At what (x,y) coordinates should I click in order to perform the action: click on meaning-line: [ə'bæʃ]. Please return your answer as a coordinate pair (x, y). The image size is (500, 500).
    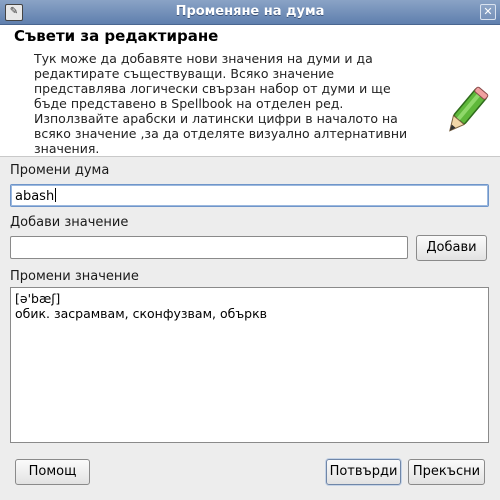
    Looking at the image, I should click on (38, 298).